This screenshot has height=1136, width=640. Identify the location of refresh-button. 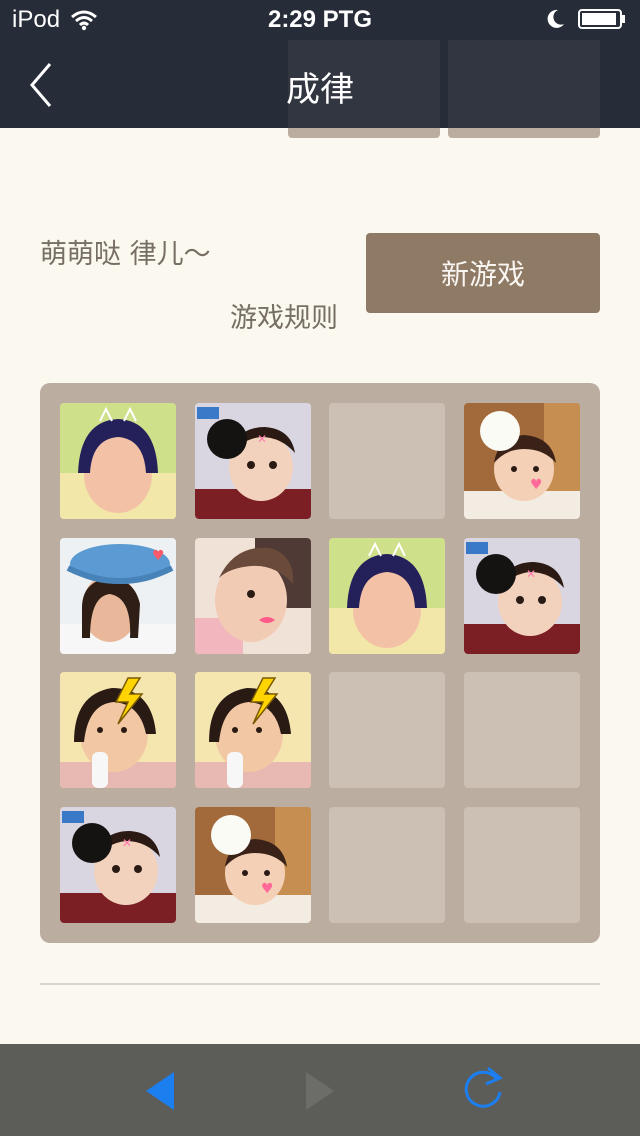
(485, 1091).